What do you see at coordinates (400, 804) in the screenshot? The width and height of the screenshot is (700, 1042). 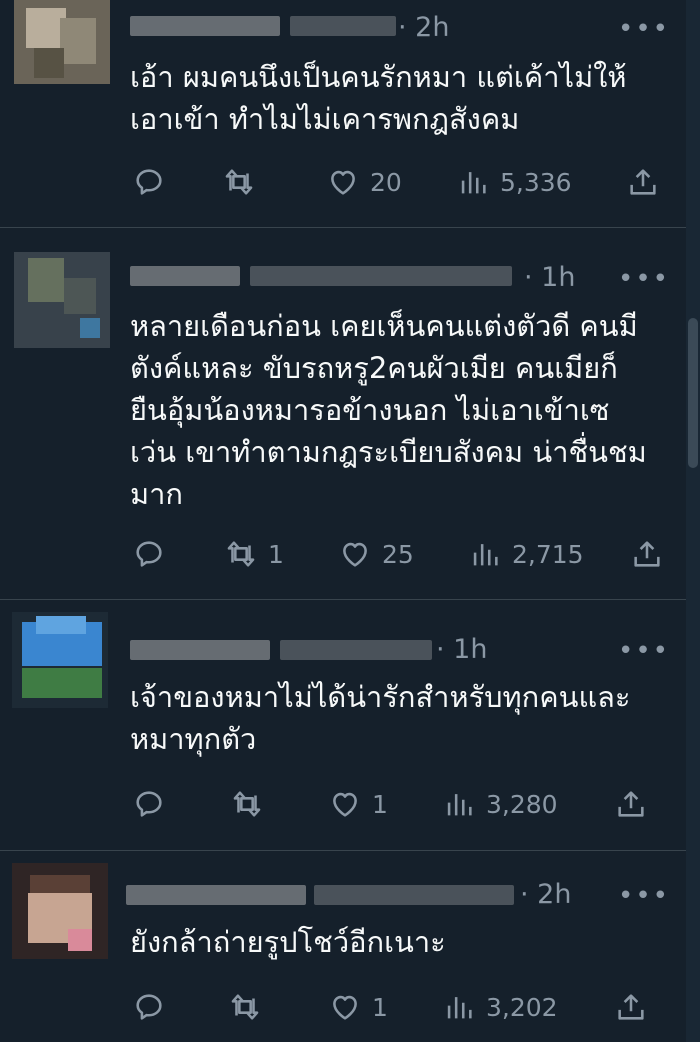 I see `action-bar: 1 3,280` at bounding box center [400, 804].